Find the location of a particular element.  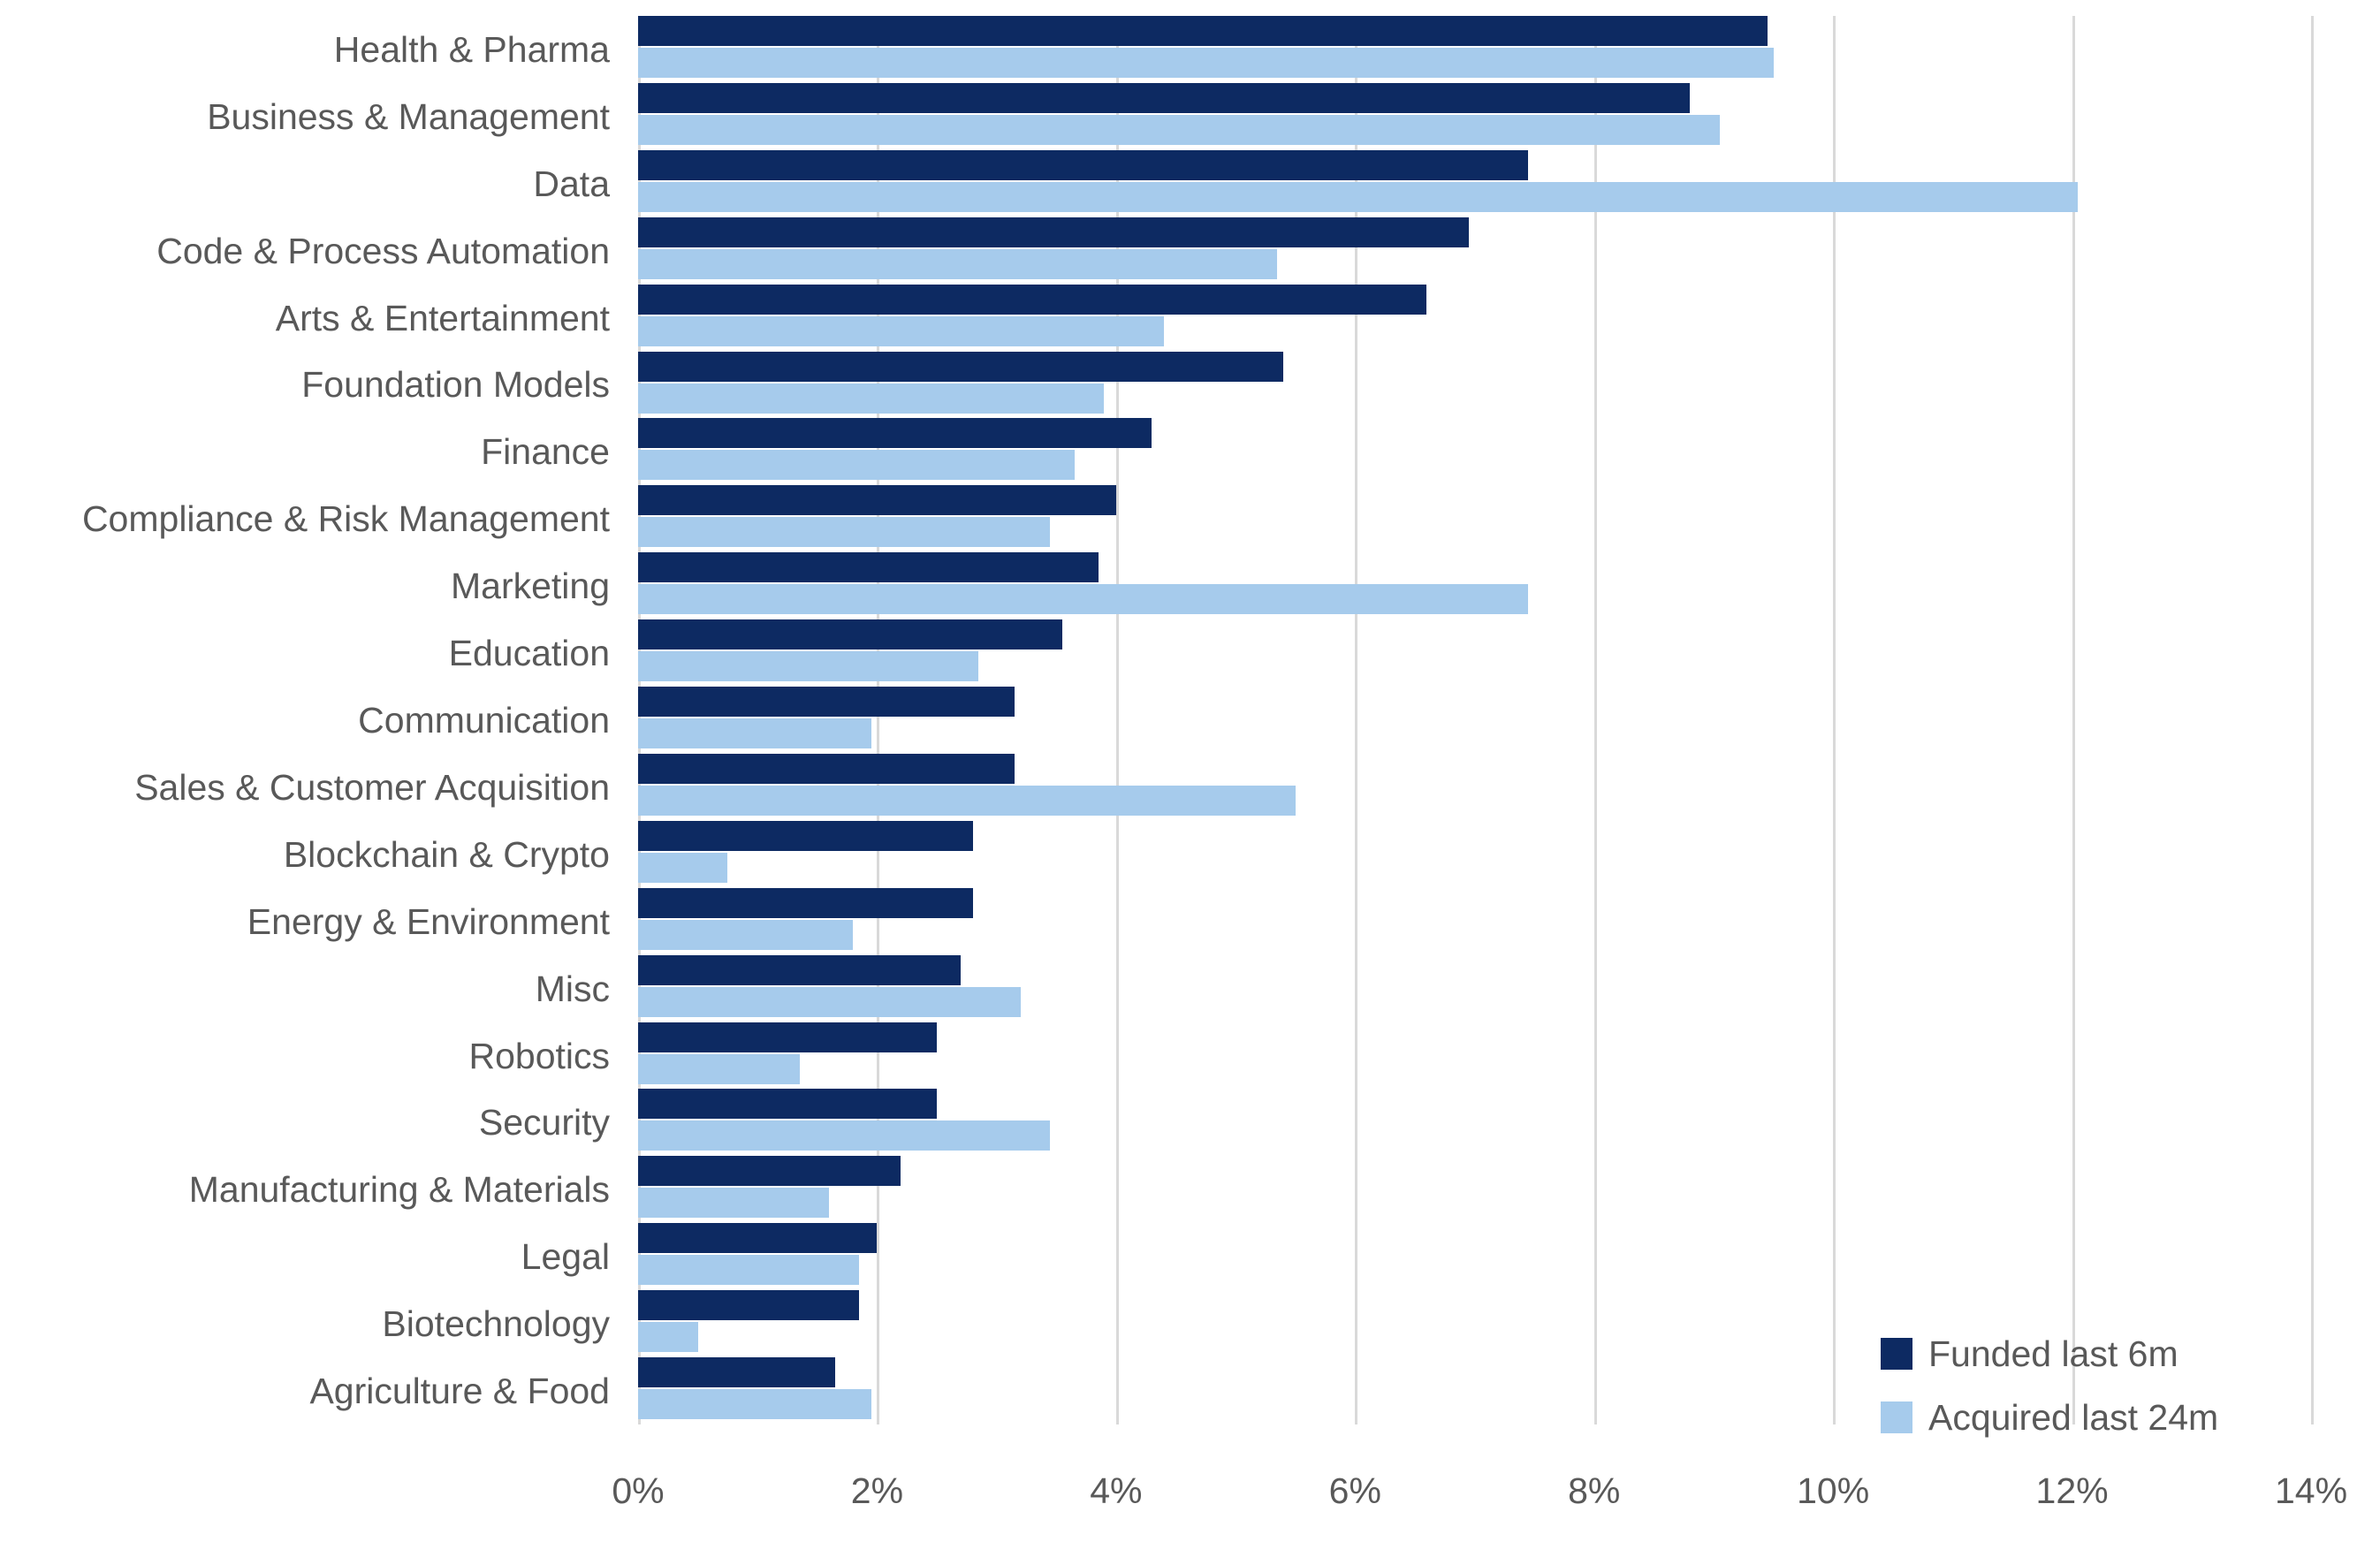

category-label: Foundation Models is located at coordinates (455, 385).